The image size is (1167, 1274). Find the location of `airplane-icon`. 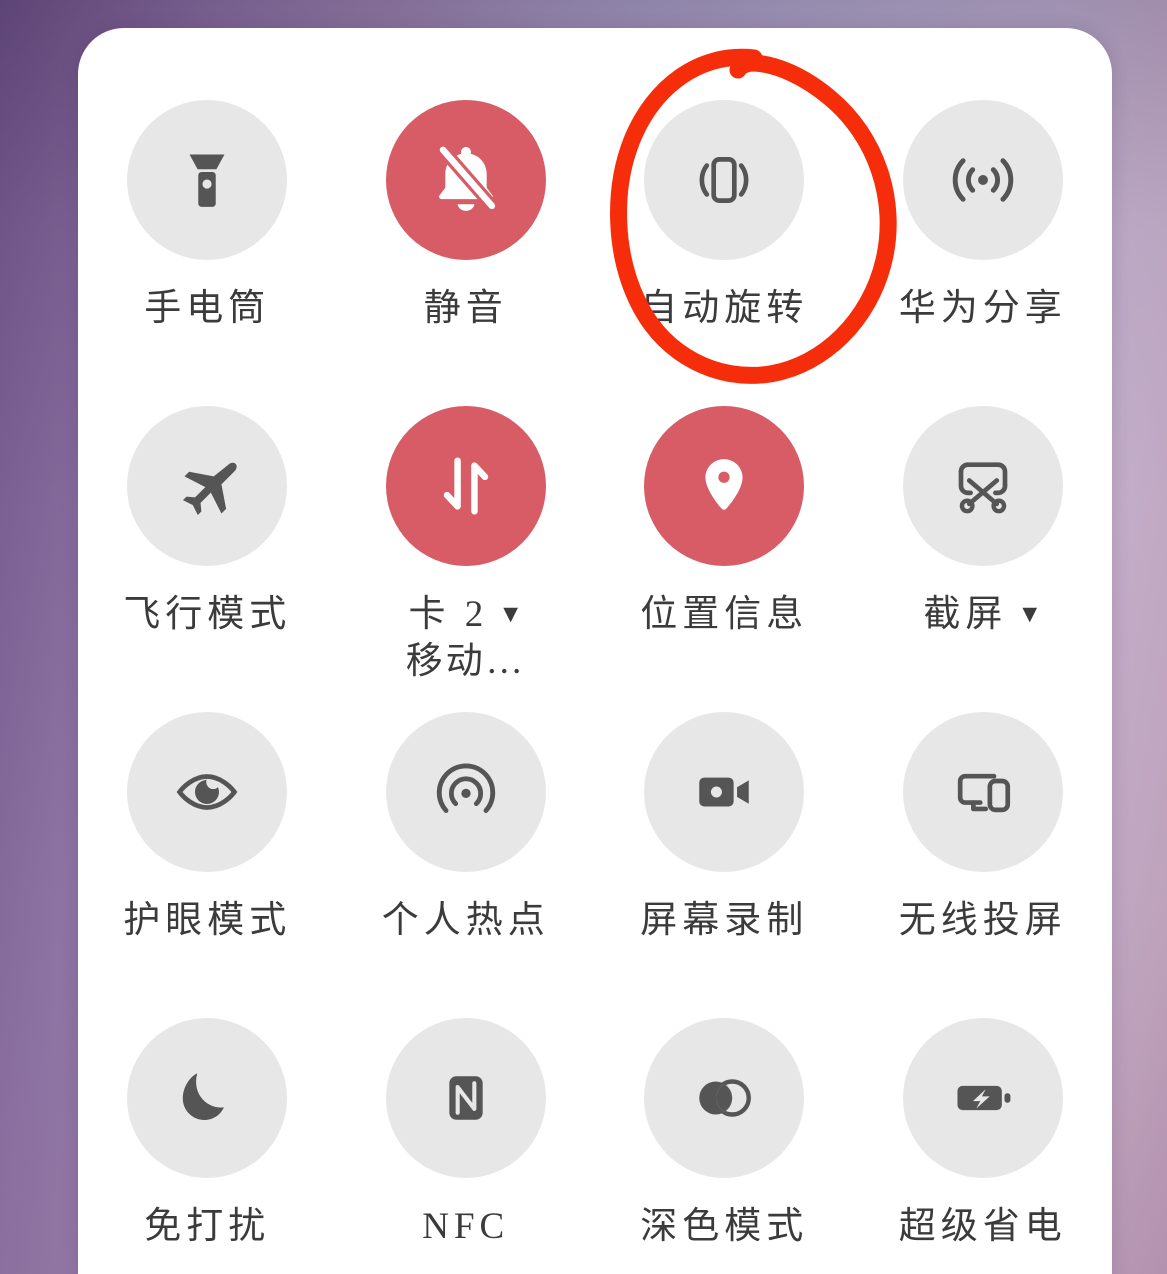

airplane-icon is located at coordinates (210, 489).